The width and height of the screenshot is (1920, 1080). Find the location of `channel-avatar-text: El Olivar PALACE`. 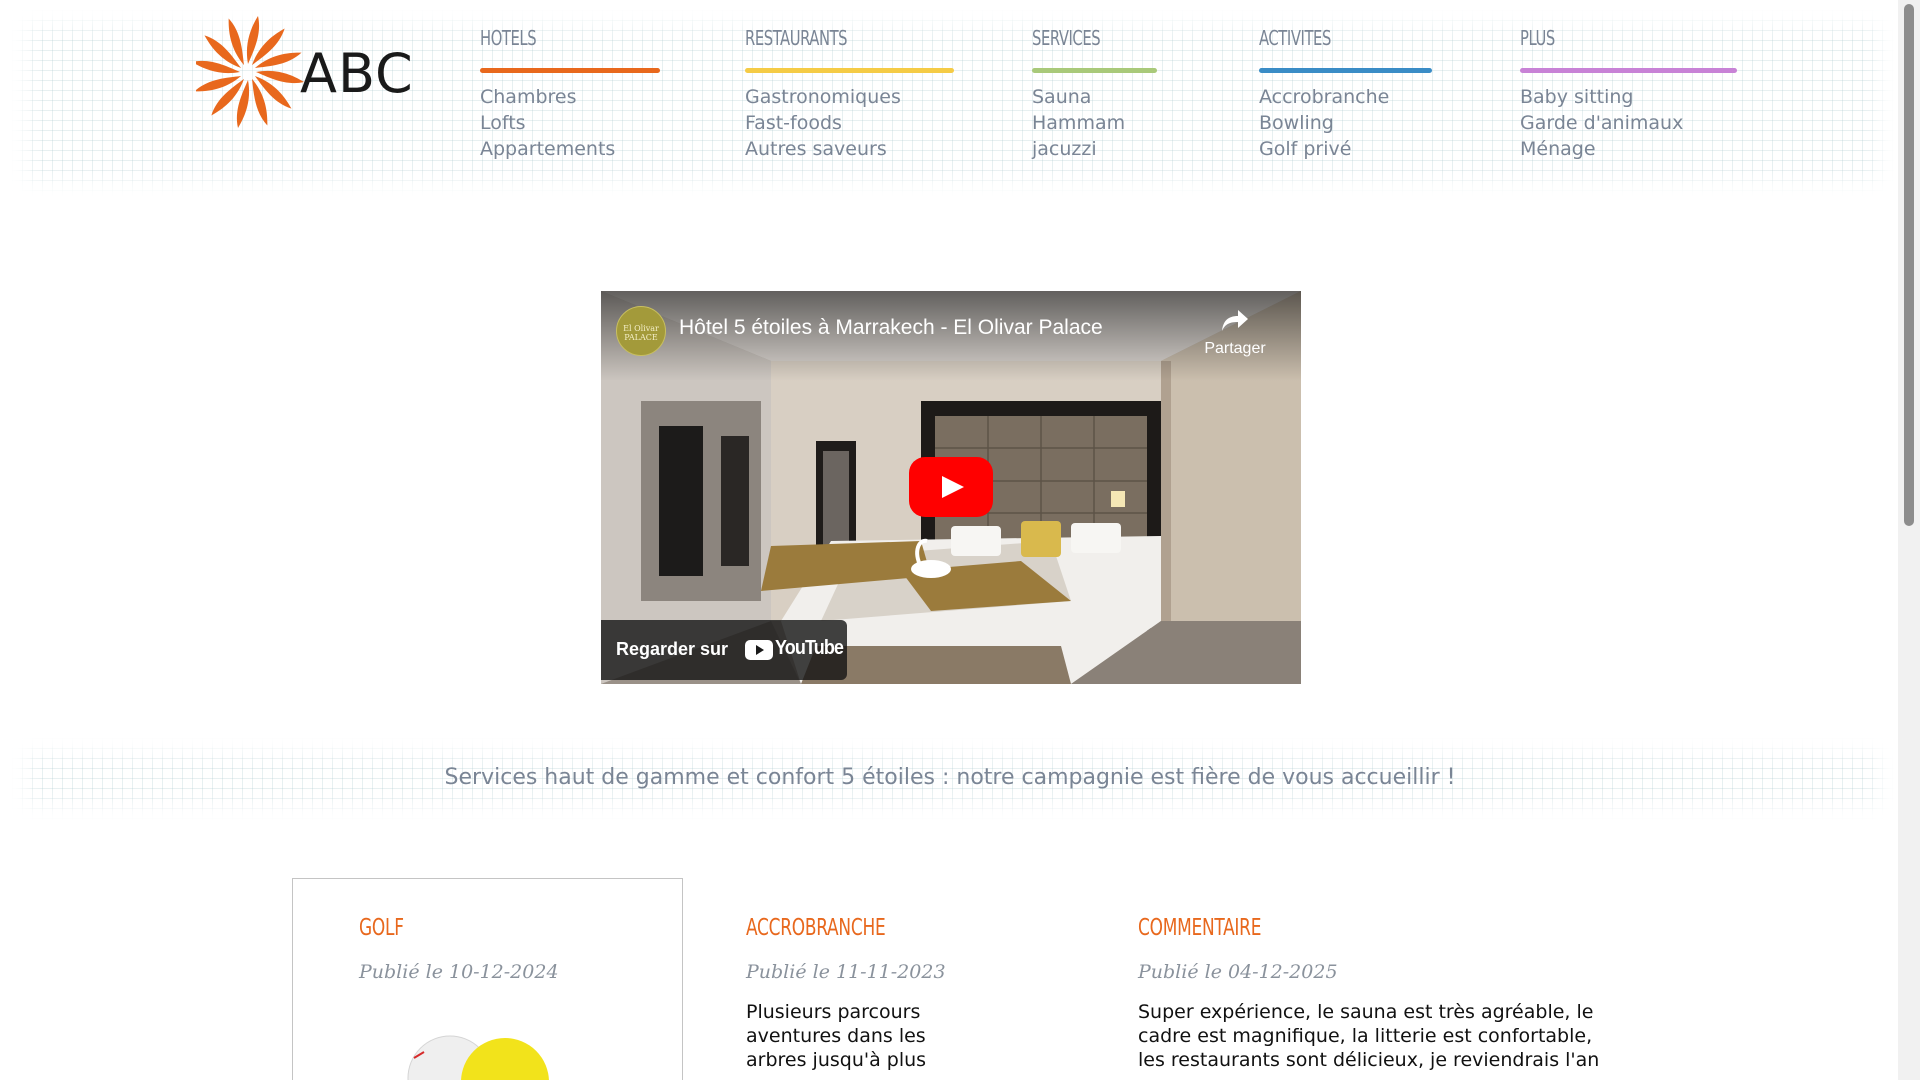

channel-avatar-text: El Olivar PALACE is located at coordinates (641, 333).